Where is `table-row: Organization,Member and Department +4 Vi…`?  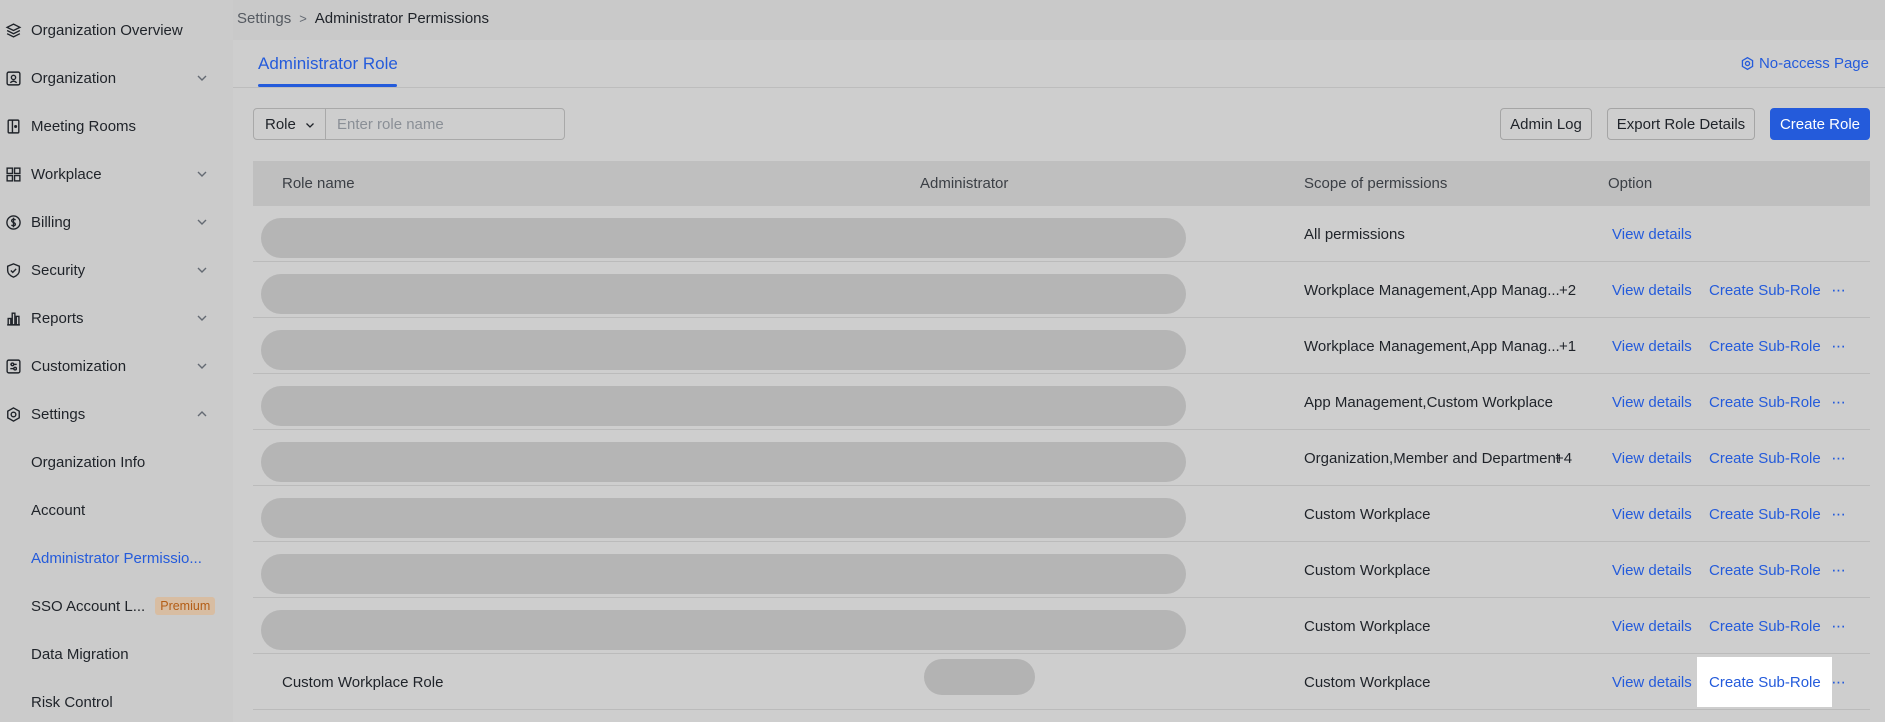
table-row: Organization,Member and Department +4 Vi… is located at coordinates (1061, 458).